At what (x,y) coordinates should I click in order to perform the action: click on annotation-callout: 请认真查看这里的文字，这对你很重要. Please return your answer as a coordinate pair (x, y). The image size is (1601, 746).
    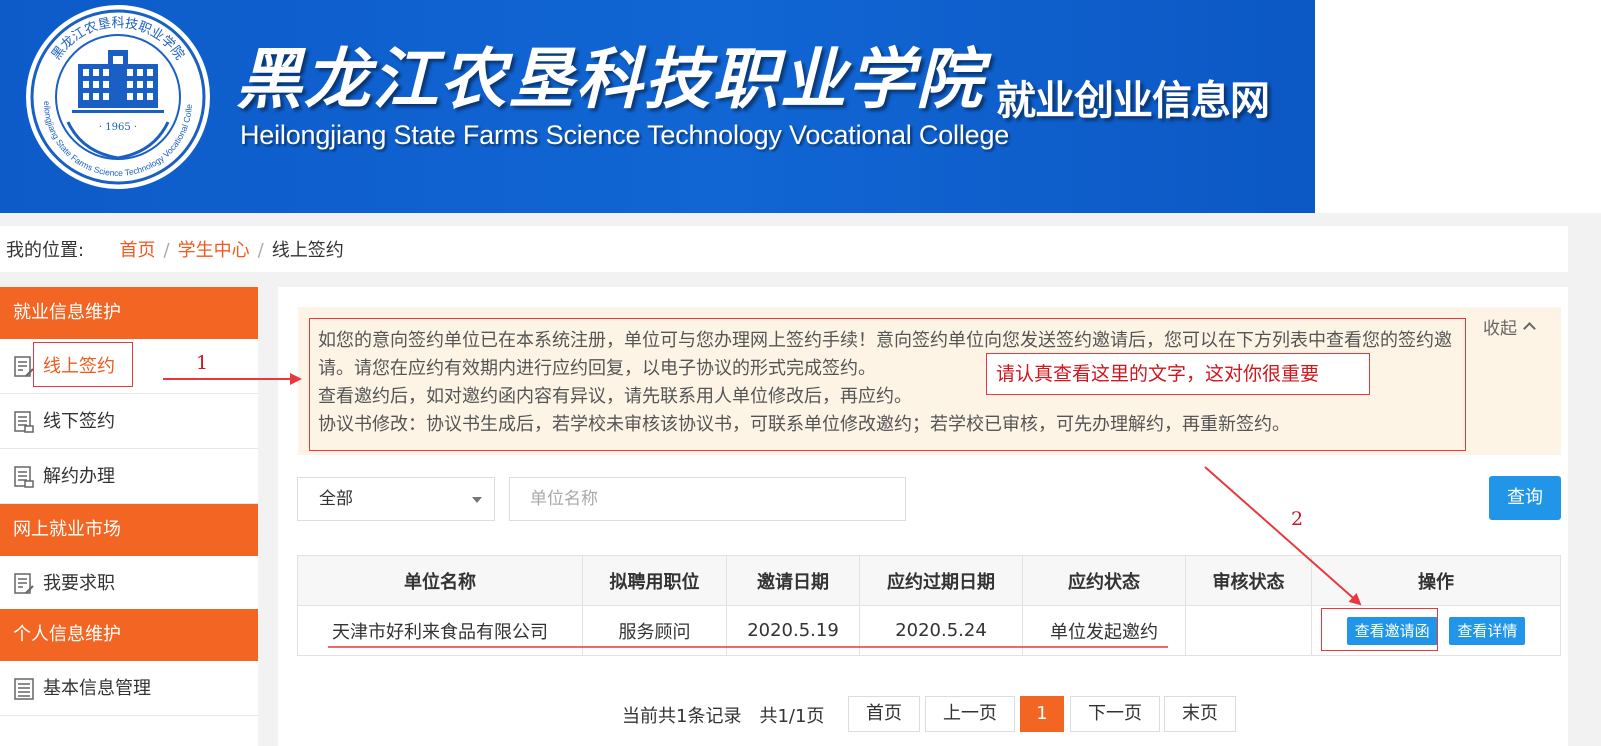
    Looking at the image, I should click on (1178, 374).